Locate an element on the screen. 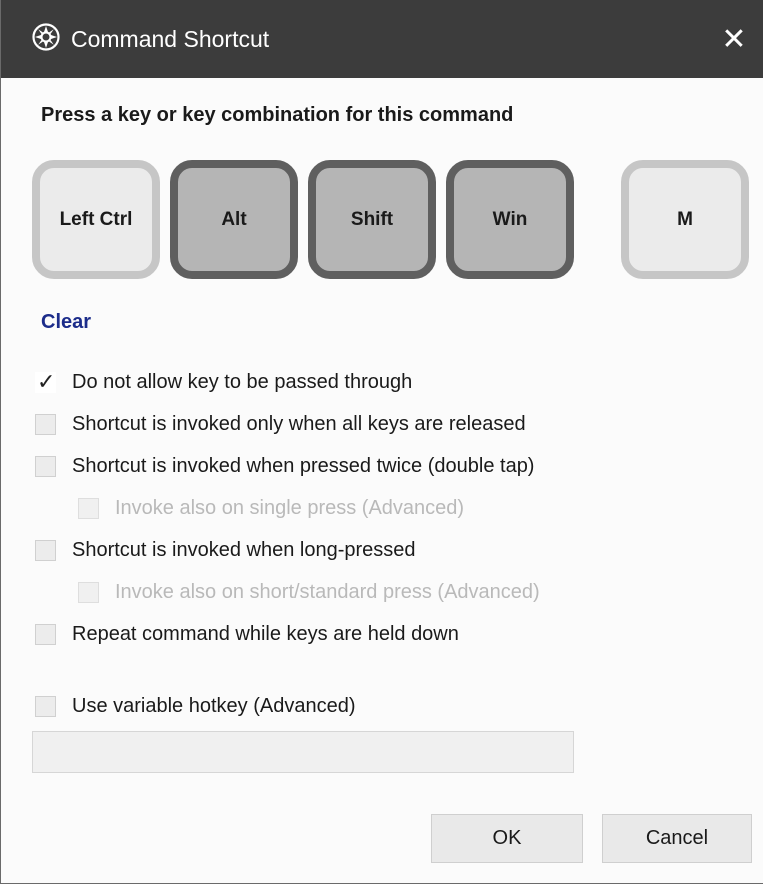 The width and height of the screenshot is (763, 884). cancel-button: Cancel is located at coordinates (677, 838).